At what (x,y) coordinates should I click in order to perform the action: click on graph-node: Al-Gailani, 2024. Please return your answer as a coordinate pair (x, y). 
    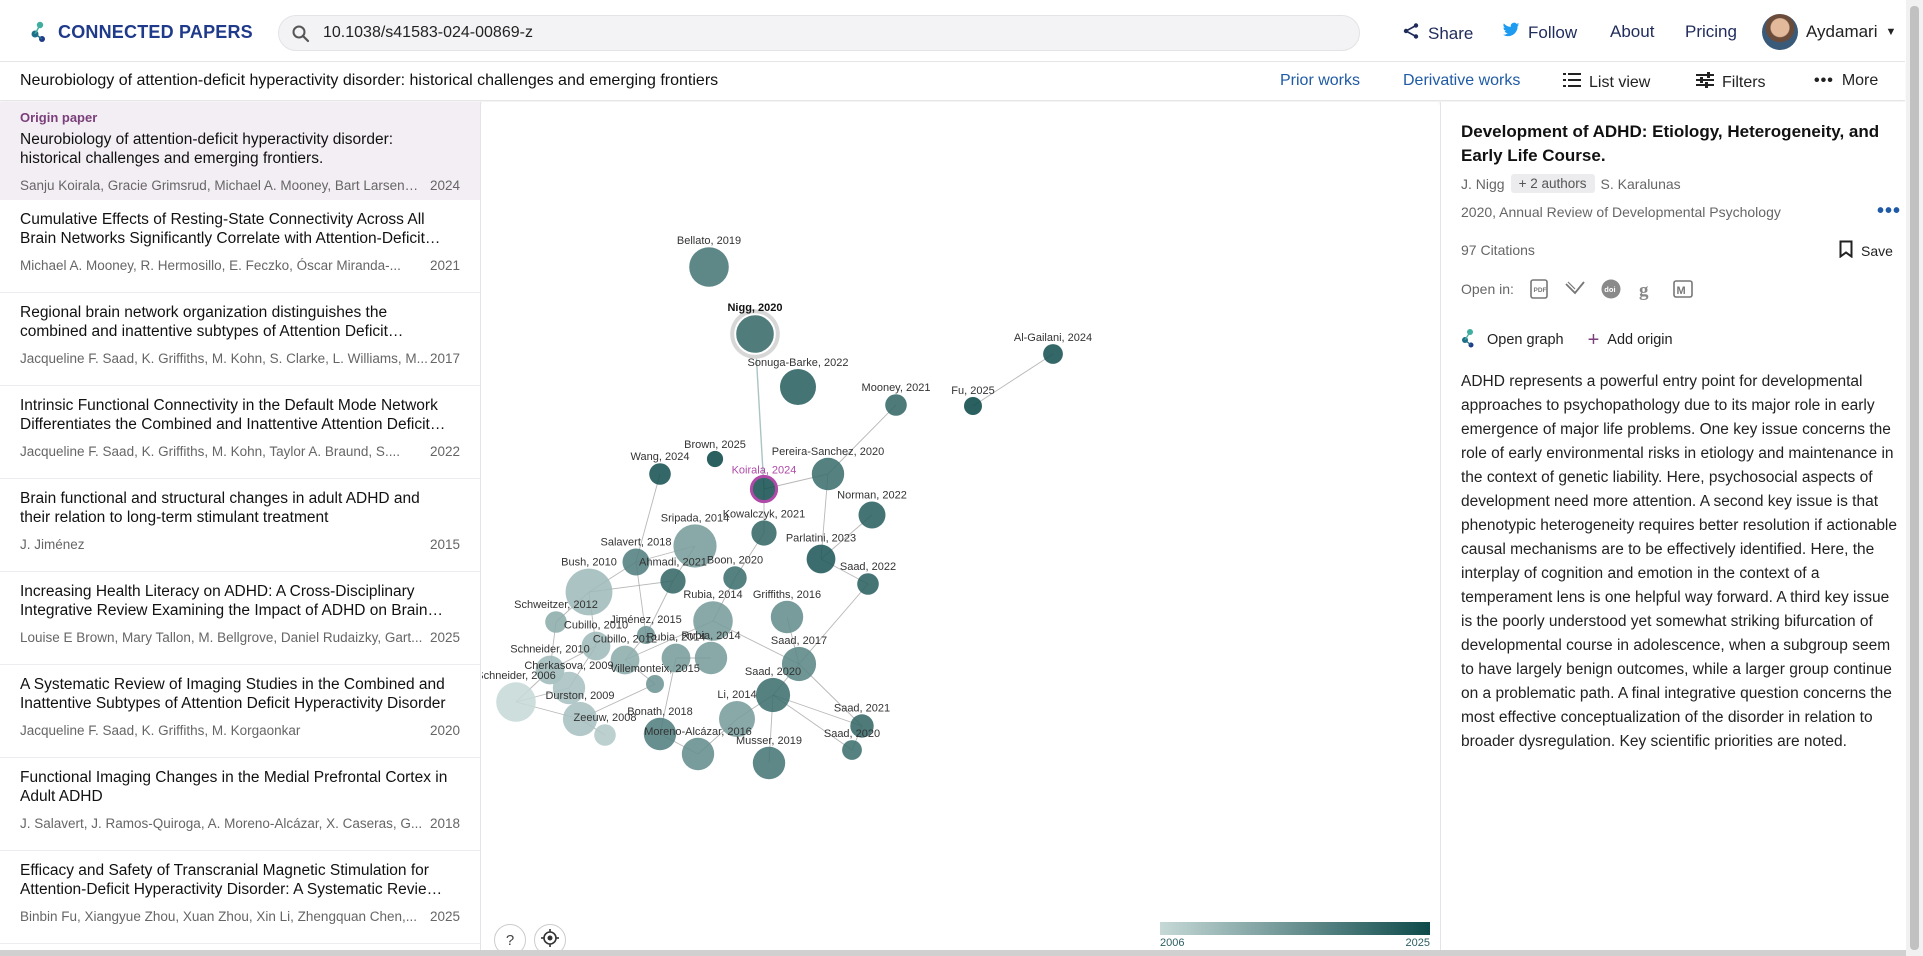
    Looking at the image, I should click on (1053, 348).